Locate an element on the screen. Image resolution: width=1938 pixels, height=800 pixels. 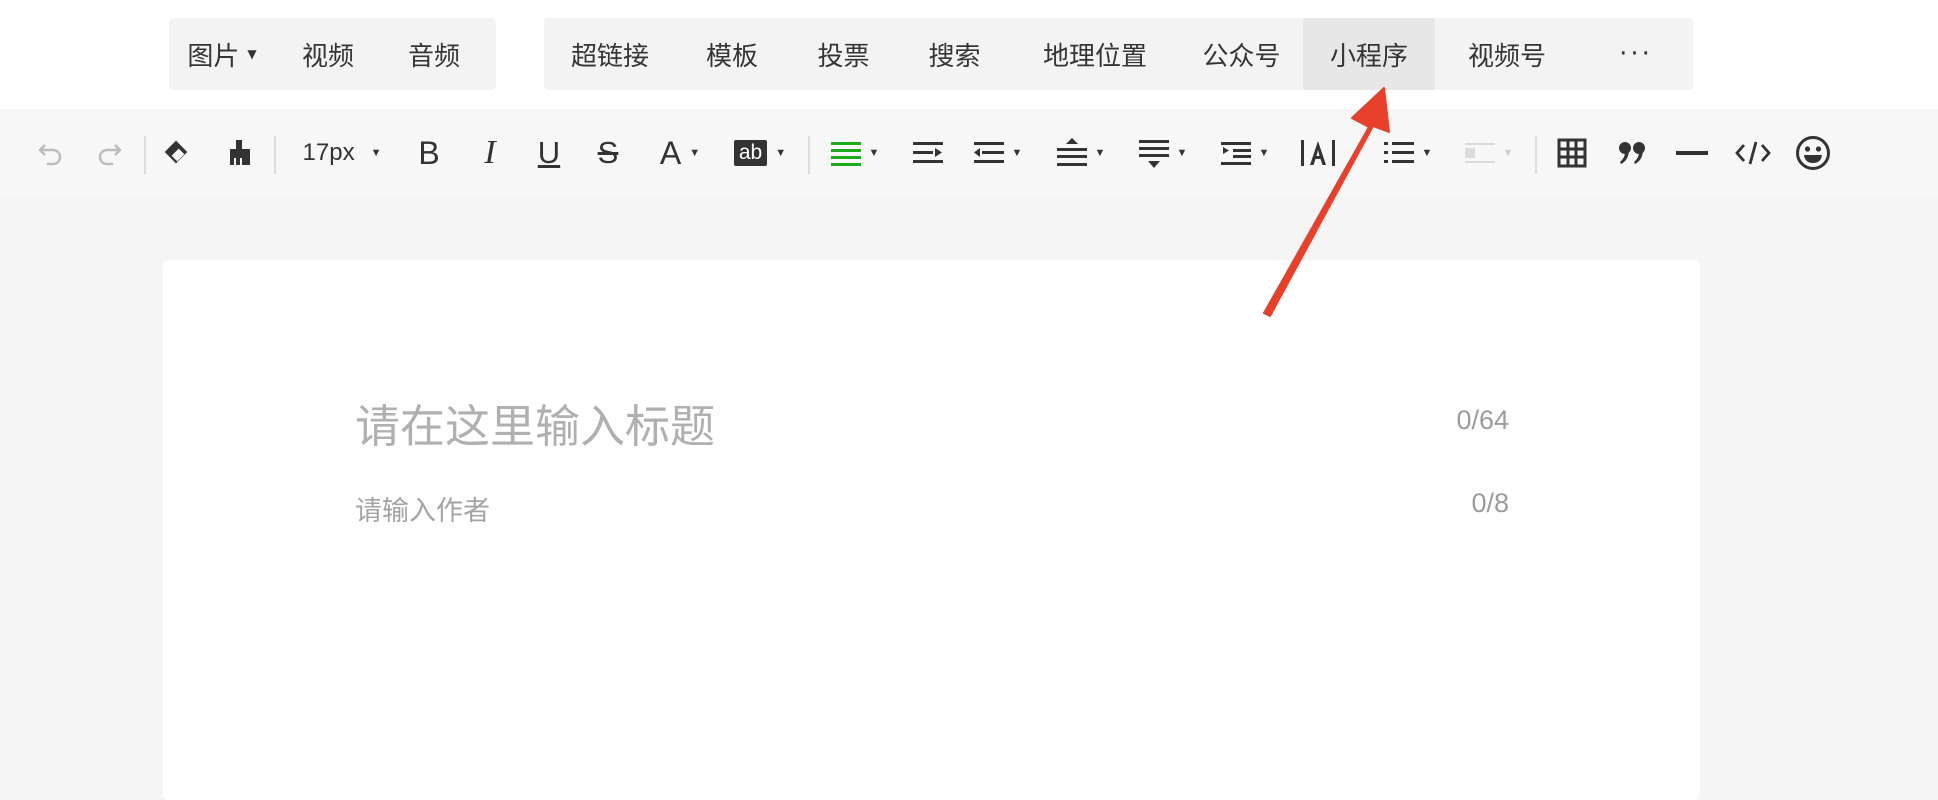
insert-video-label: 视频 is located at coordinates (327, 56).